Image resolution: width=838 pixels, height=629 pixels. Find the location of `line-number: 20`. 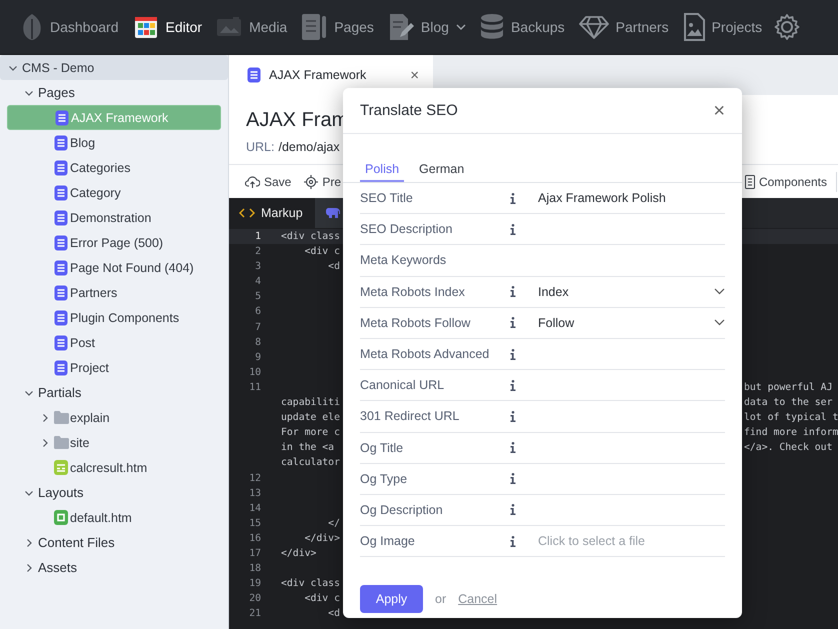

line-number: 20 is located at coordinates (255, 599).